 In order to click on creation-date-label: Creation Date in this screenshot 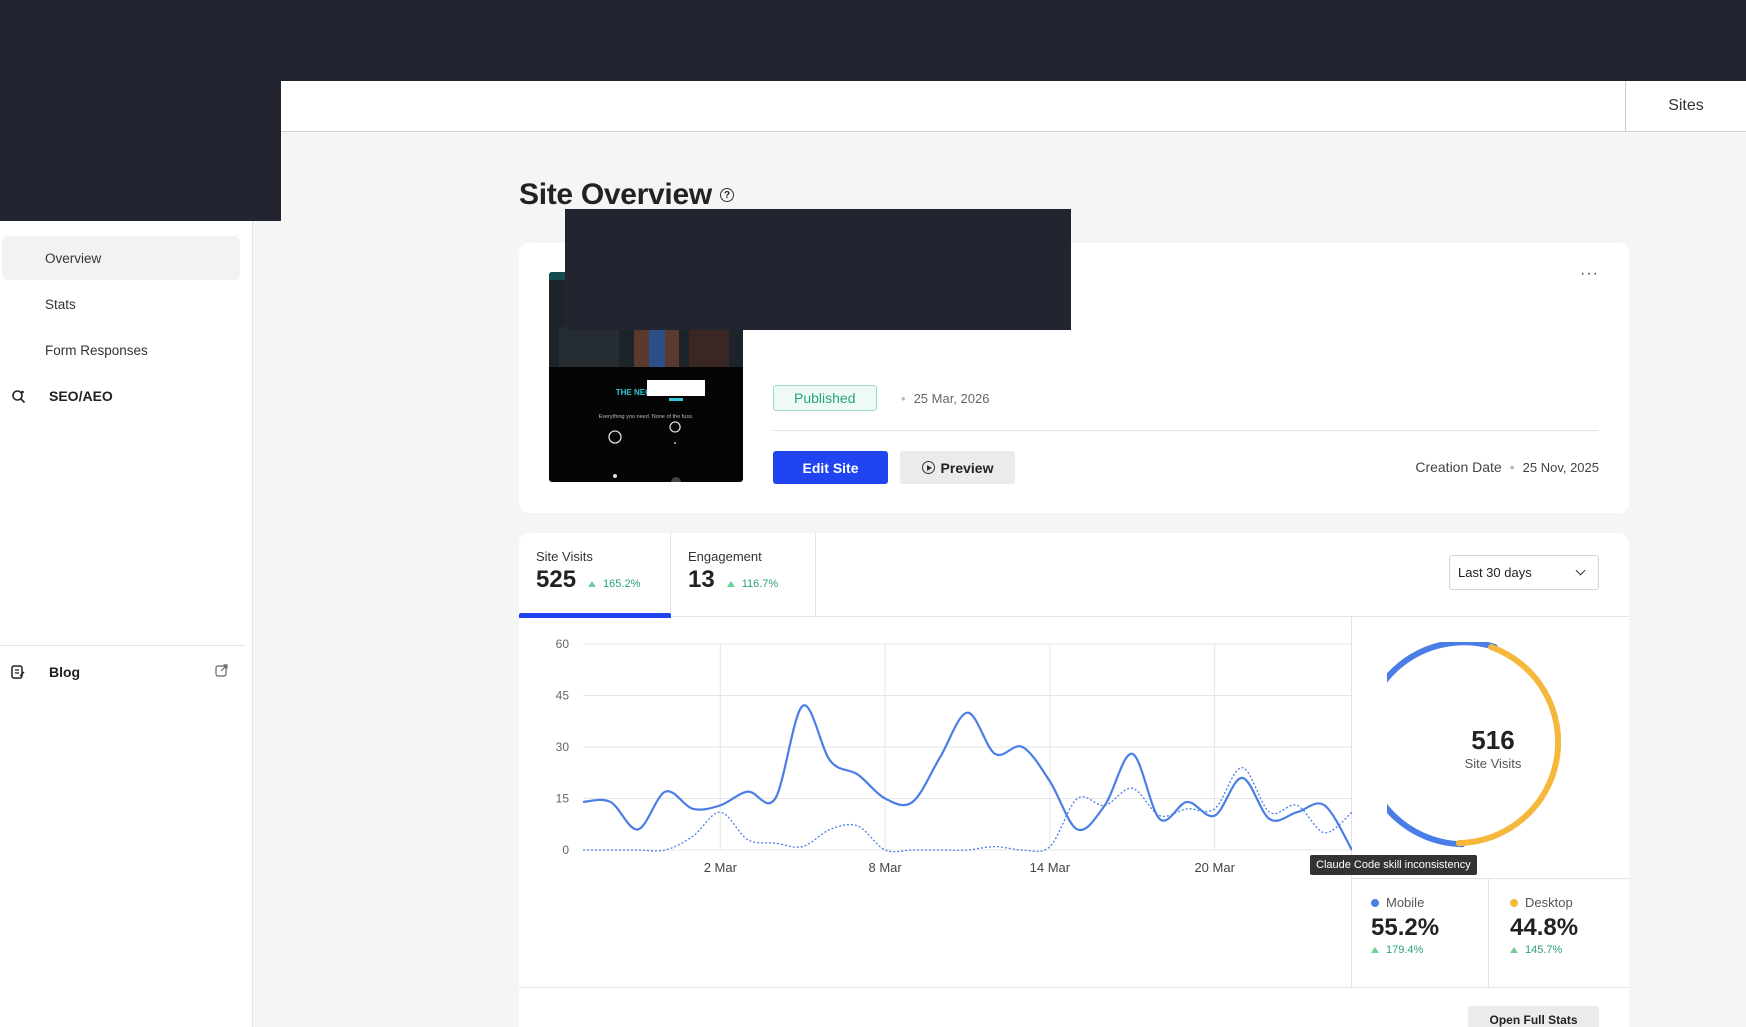, I will do `click(1458, 467)`.